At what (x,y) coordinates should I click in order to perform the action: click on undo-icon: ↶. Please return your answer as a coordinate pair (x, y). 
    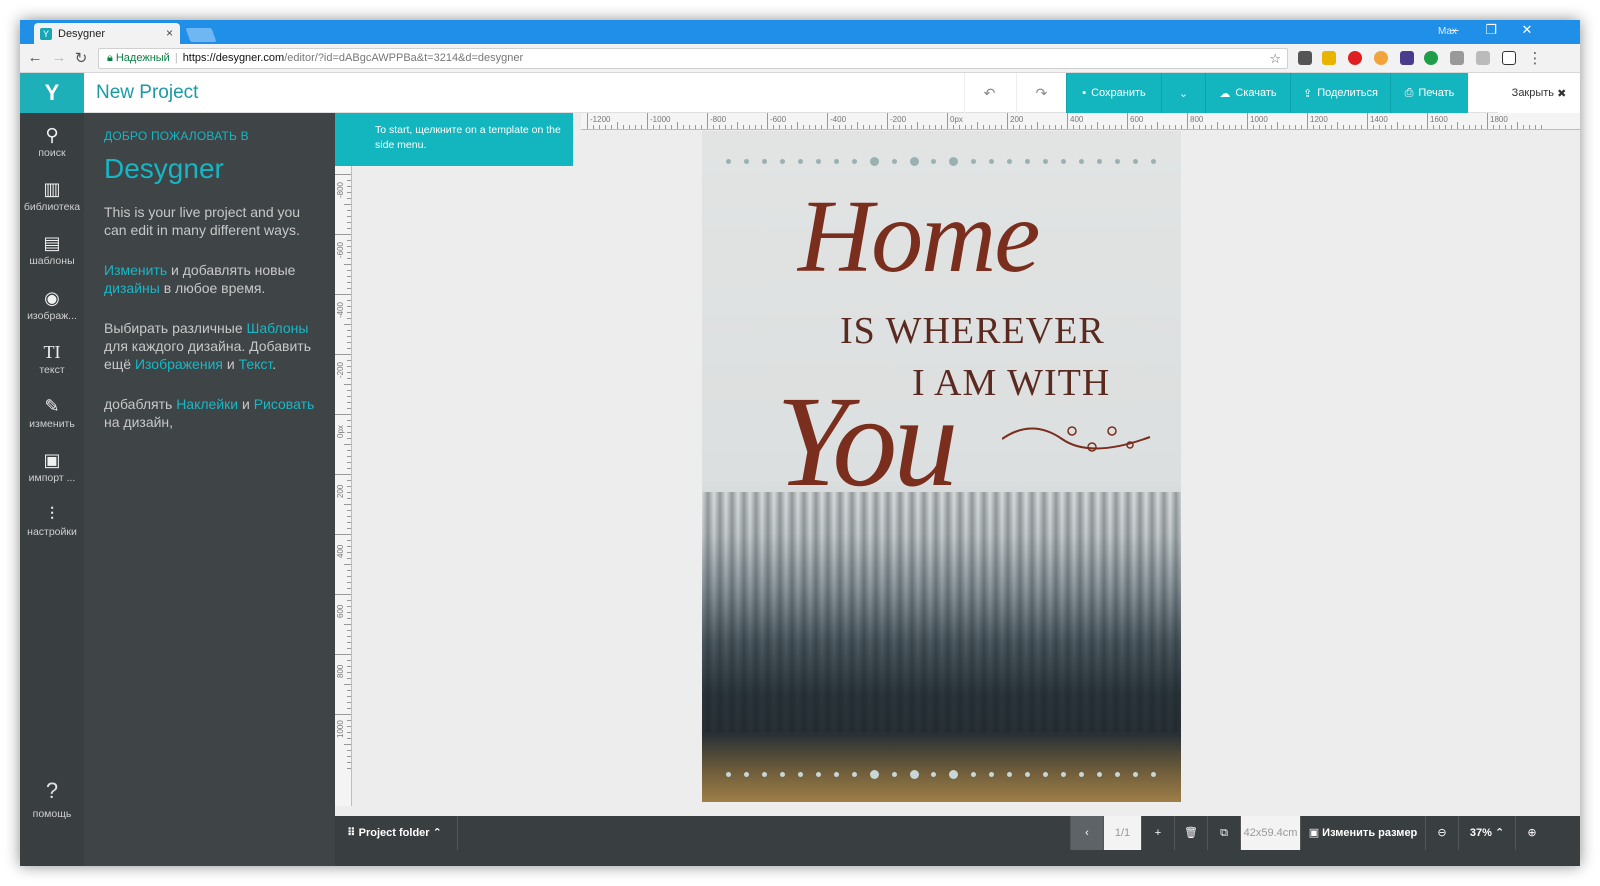
    Looking at the image, I should click on (989, 93).